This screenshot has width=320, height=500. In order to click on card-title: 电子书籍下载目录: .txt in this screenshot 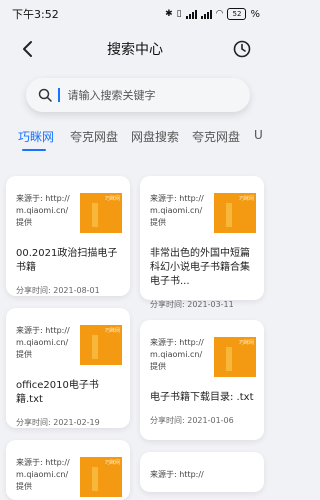, I will do `click(202, 397)`.